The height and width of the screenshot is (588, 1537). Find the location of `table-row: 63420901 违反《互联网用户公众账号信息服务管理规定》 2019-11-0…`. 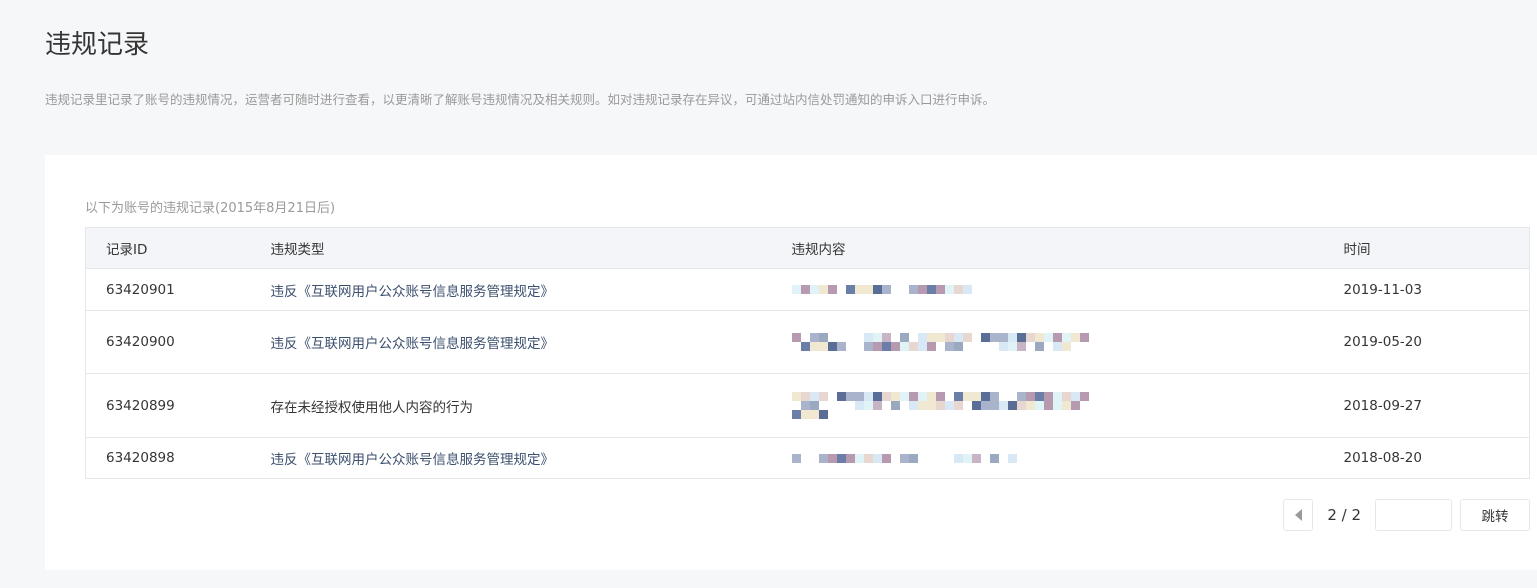

table-row: 63420901 违反《互联网用户公众账号信息服务管理规定》 2019-11-0… is located at coordinates (807, 289).